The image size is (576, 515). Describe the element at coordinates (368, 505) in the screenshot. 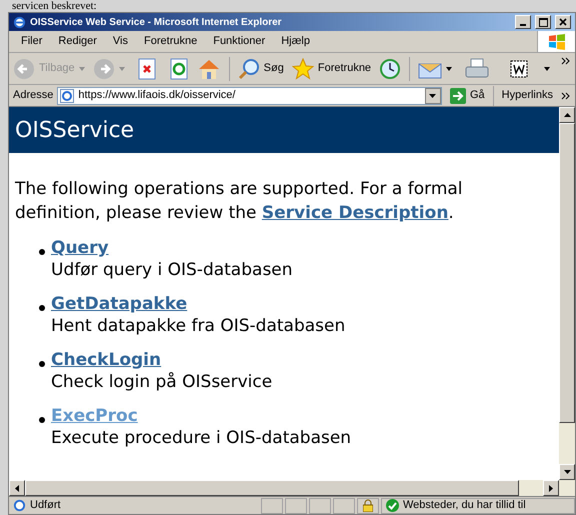

I see `lock-icon` at that location.